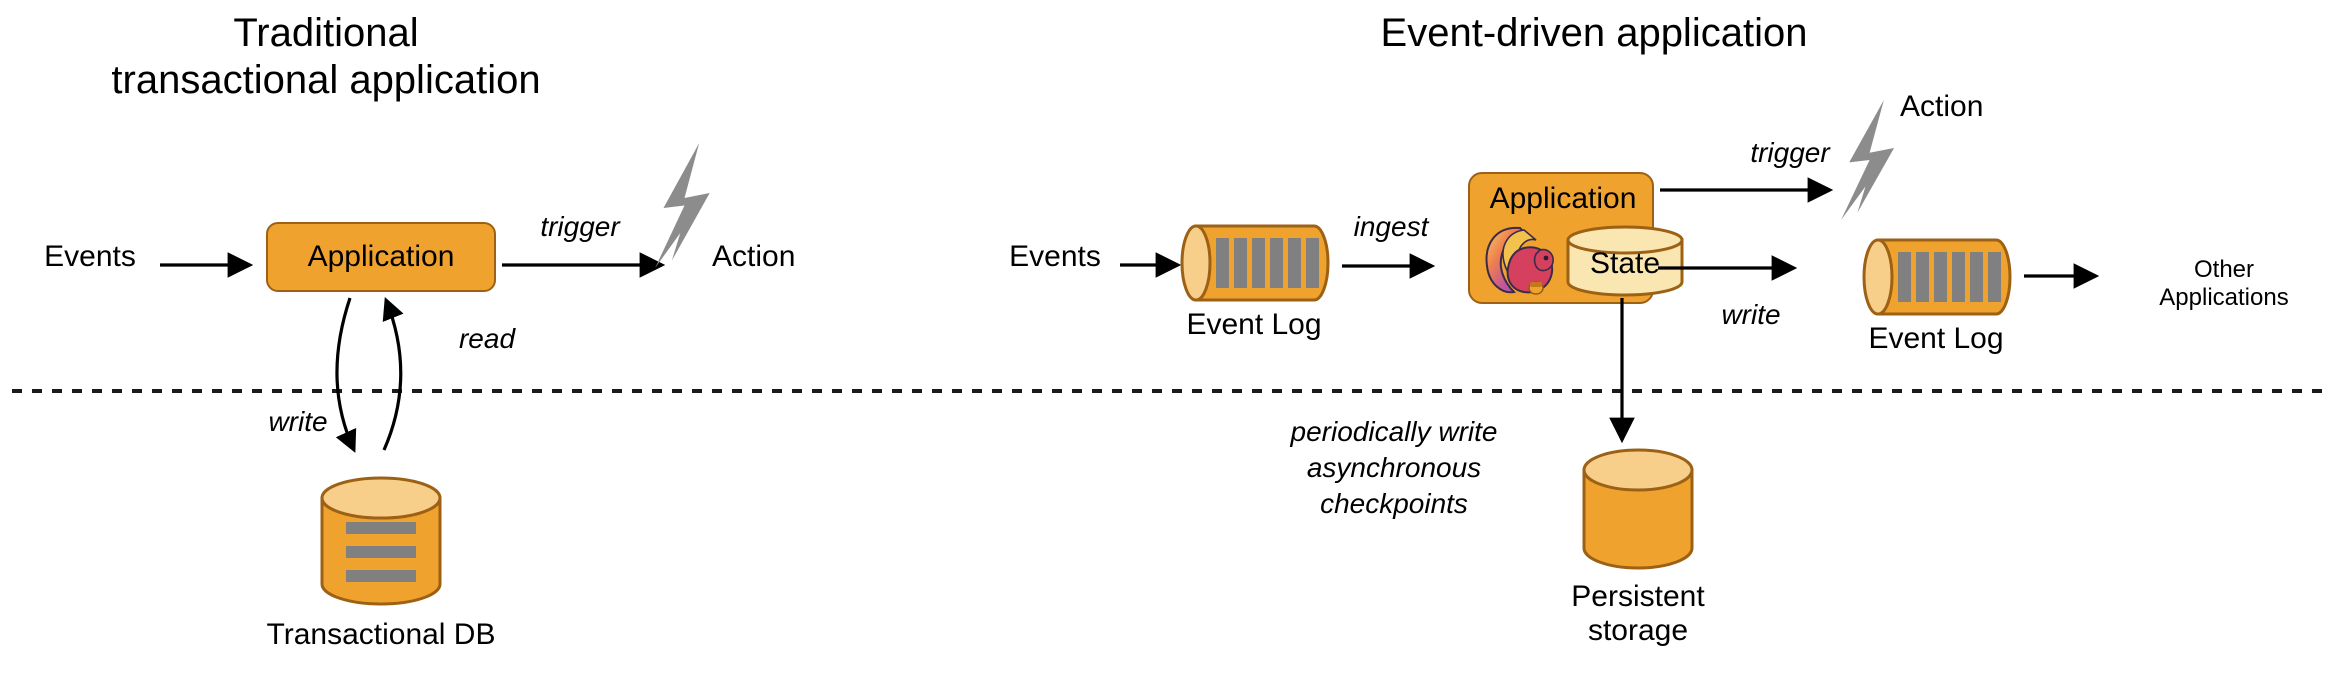  Describe the element at coordinates (381, 634) in the screenshot. I see `transactional-db-label: Transactional DB` at that location.